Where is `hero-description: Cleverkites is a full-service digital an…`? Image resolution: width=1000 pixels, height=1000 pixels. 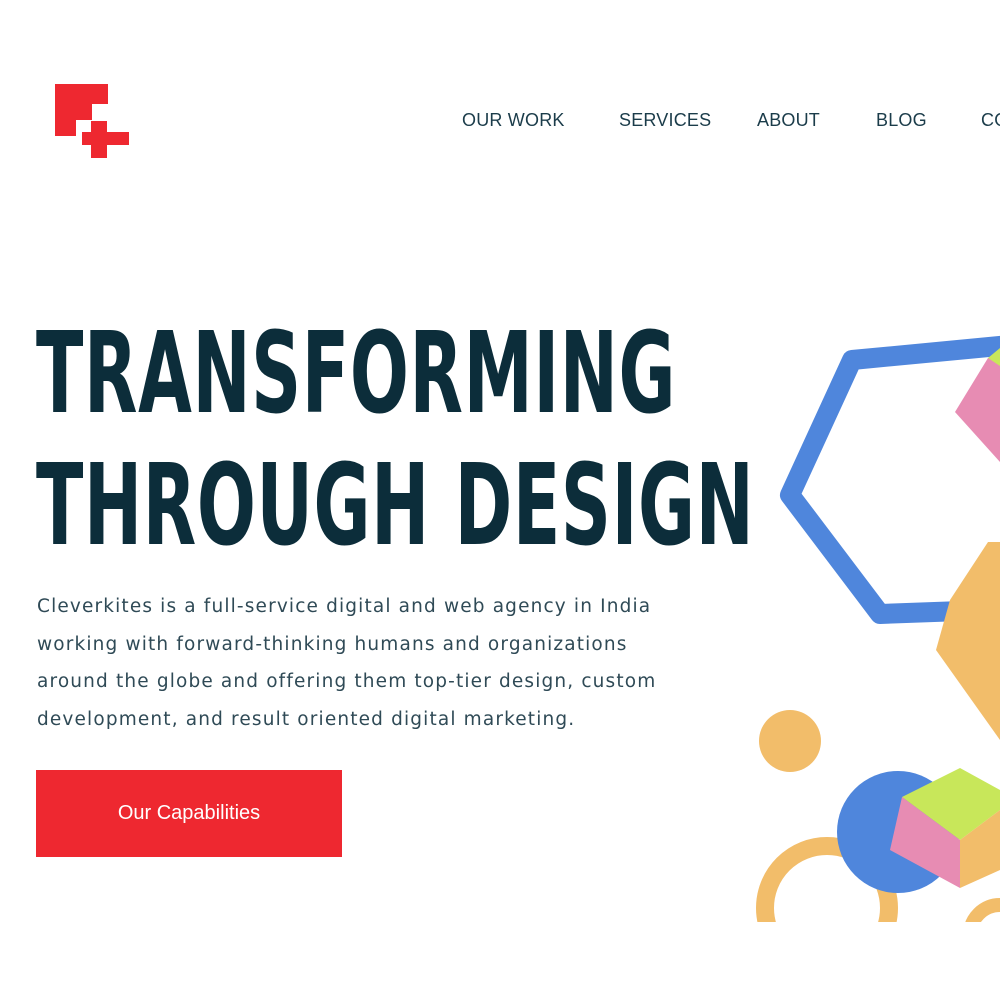
hero-description: Cleverkites is a full-service digital an… is located at coordinates (387, 663).